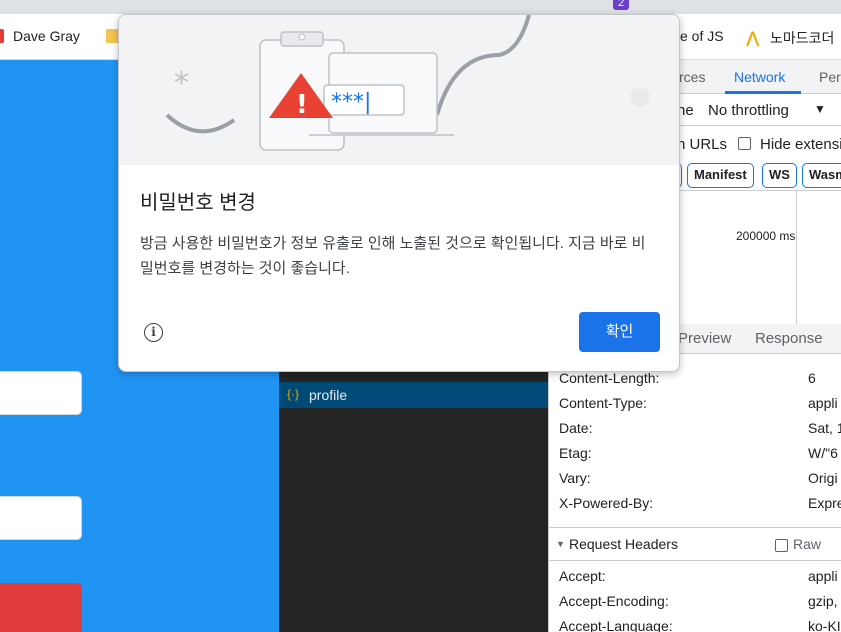  What do you see at coordinates (824, 625) in the screenshot?
I see `header-value: ko-KI` at bounding box center [824, 625].